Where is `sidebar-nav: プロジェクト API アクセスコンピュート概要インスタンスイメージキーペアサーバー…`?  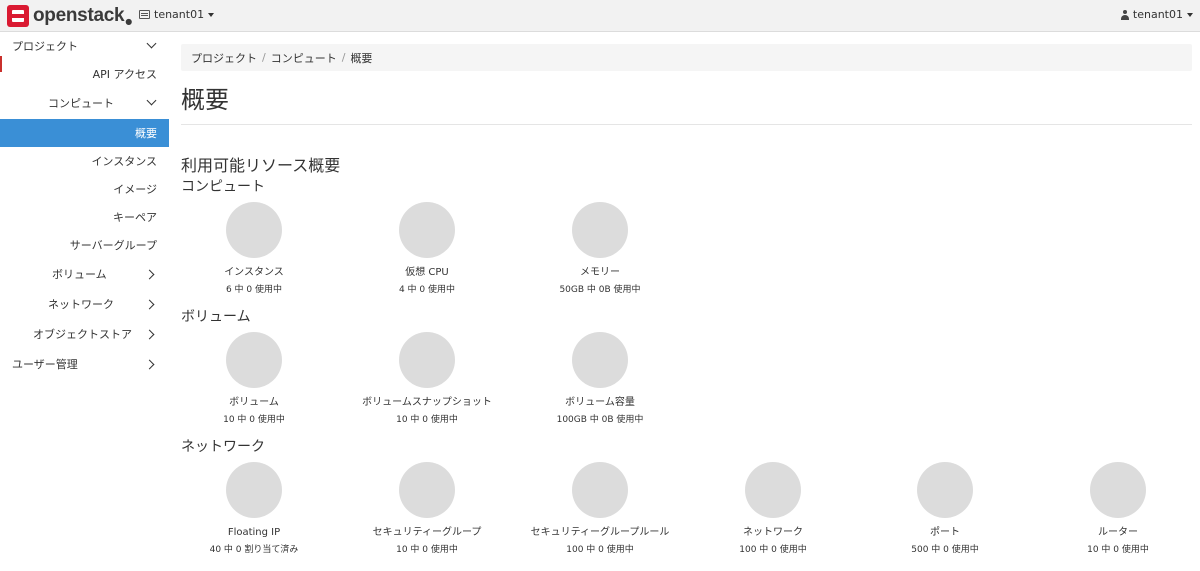
sidebar-nav: プロジェクト API アクセスコンピュート概要インスタンスイメージキーペアサーバー… is located at coordinates (84, 301).